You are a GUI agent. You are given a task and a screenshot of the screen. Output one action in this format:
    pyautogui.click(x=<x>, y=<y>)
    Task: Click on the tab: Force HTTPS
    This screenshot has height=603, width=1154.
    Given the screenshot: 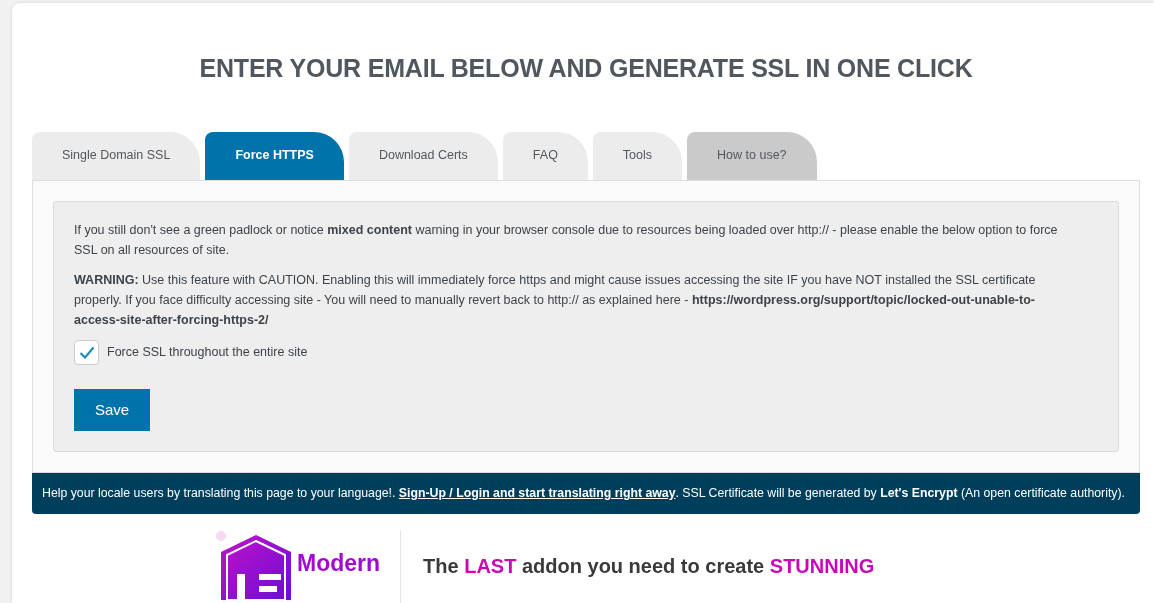 What is the action you would take?
    pyautogui.click(x=274, y=155)
    